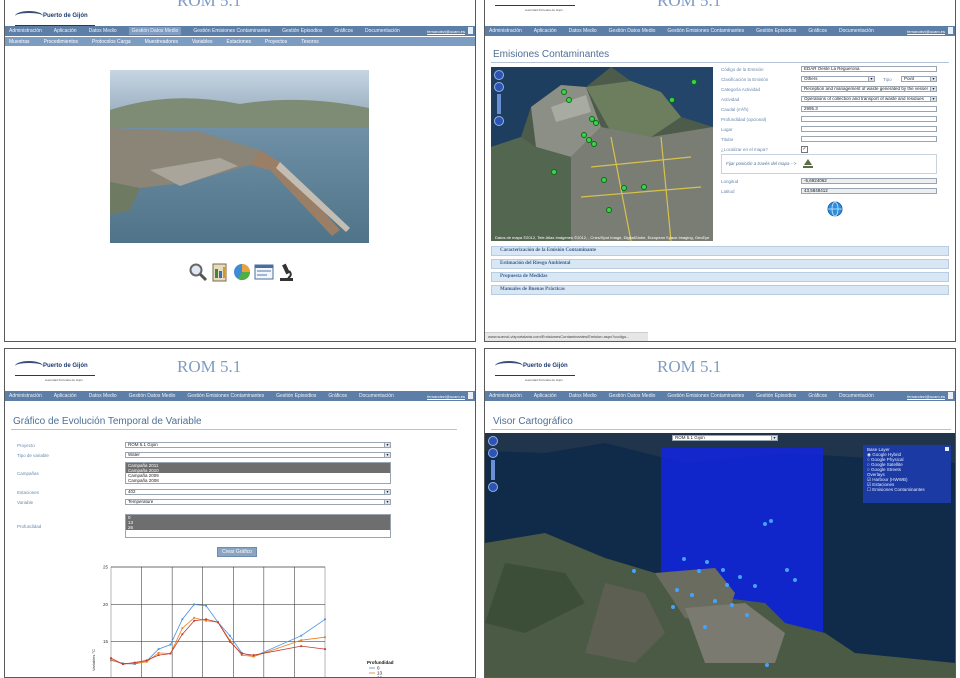  I want to click on lugar-input, so click(869, 129).